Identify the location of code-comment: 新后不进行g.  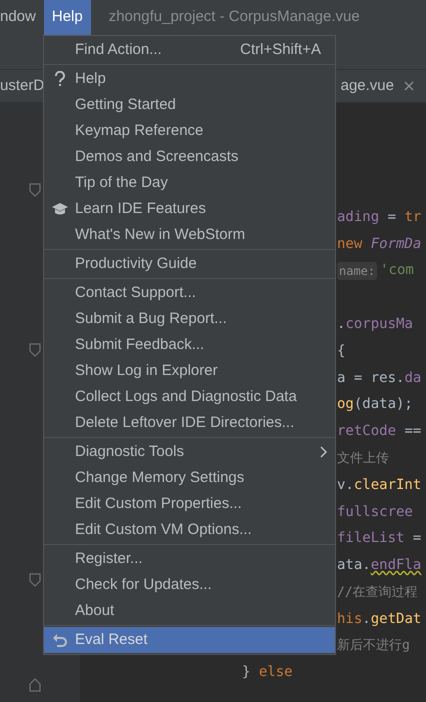
(373, 646).